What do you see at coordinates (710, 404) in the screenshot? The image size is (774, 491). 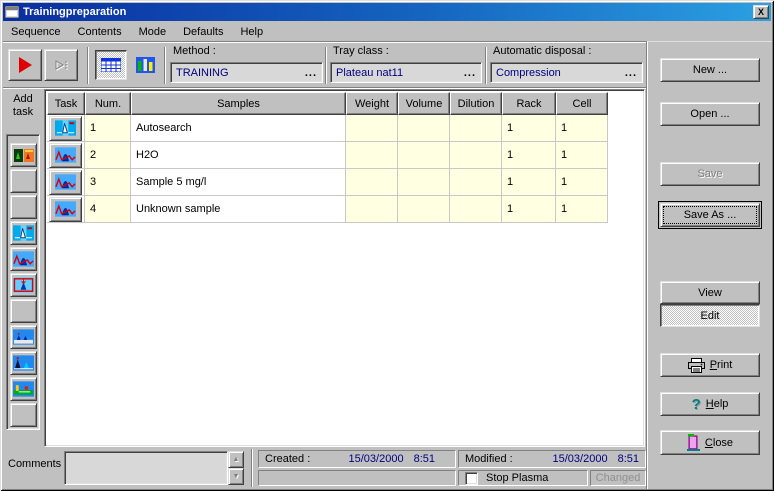 I see `help-button: ? Help` at bounding box center [710, 404].